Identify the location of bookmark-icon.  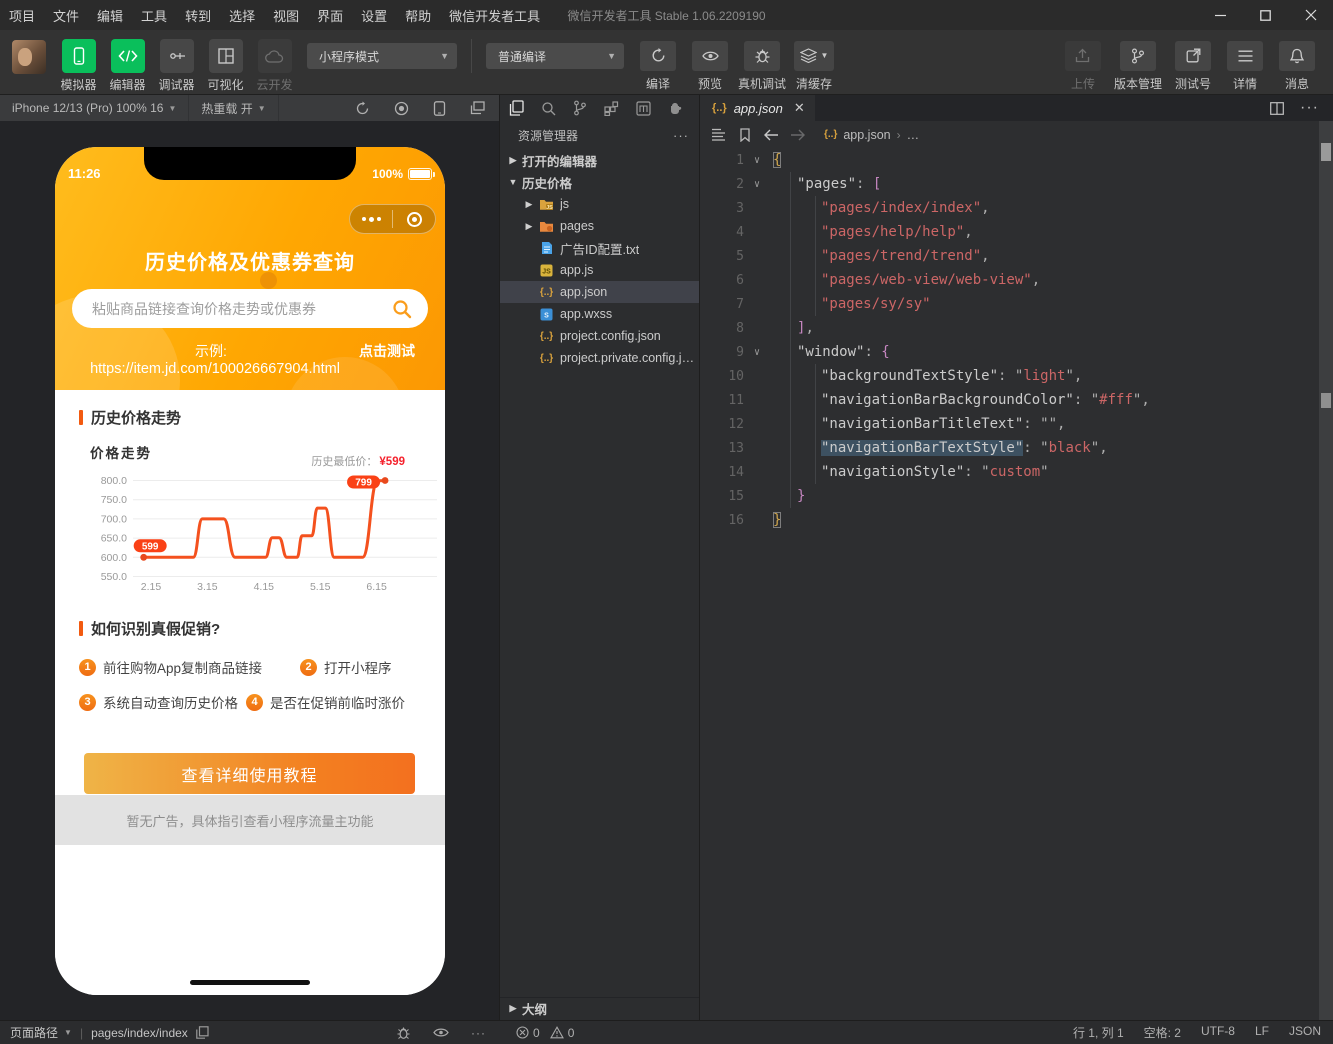
(745, 134).